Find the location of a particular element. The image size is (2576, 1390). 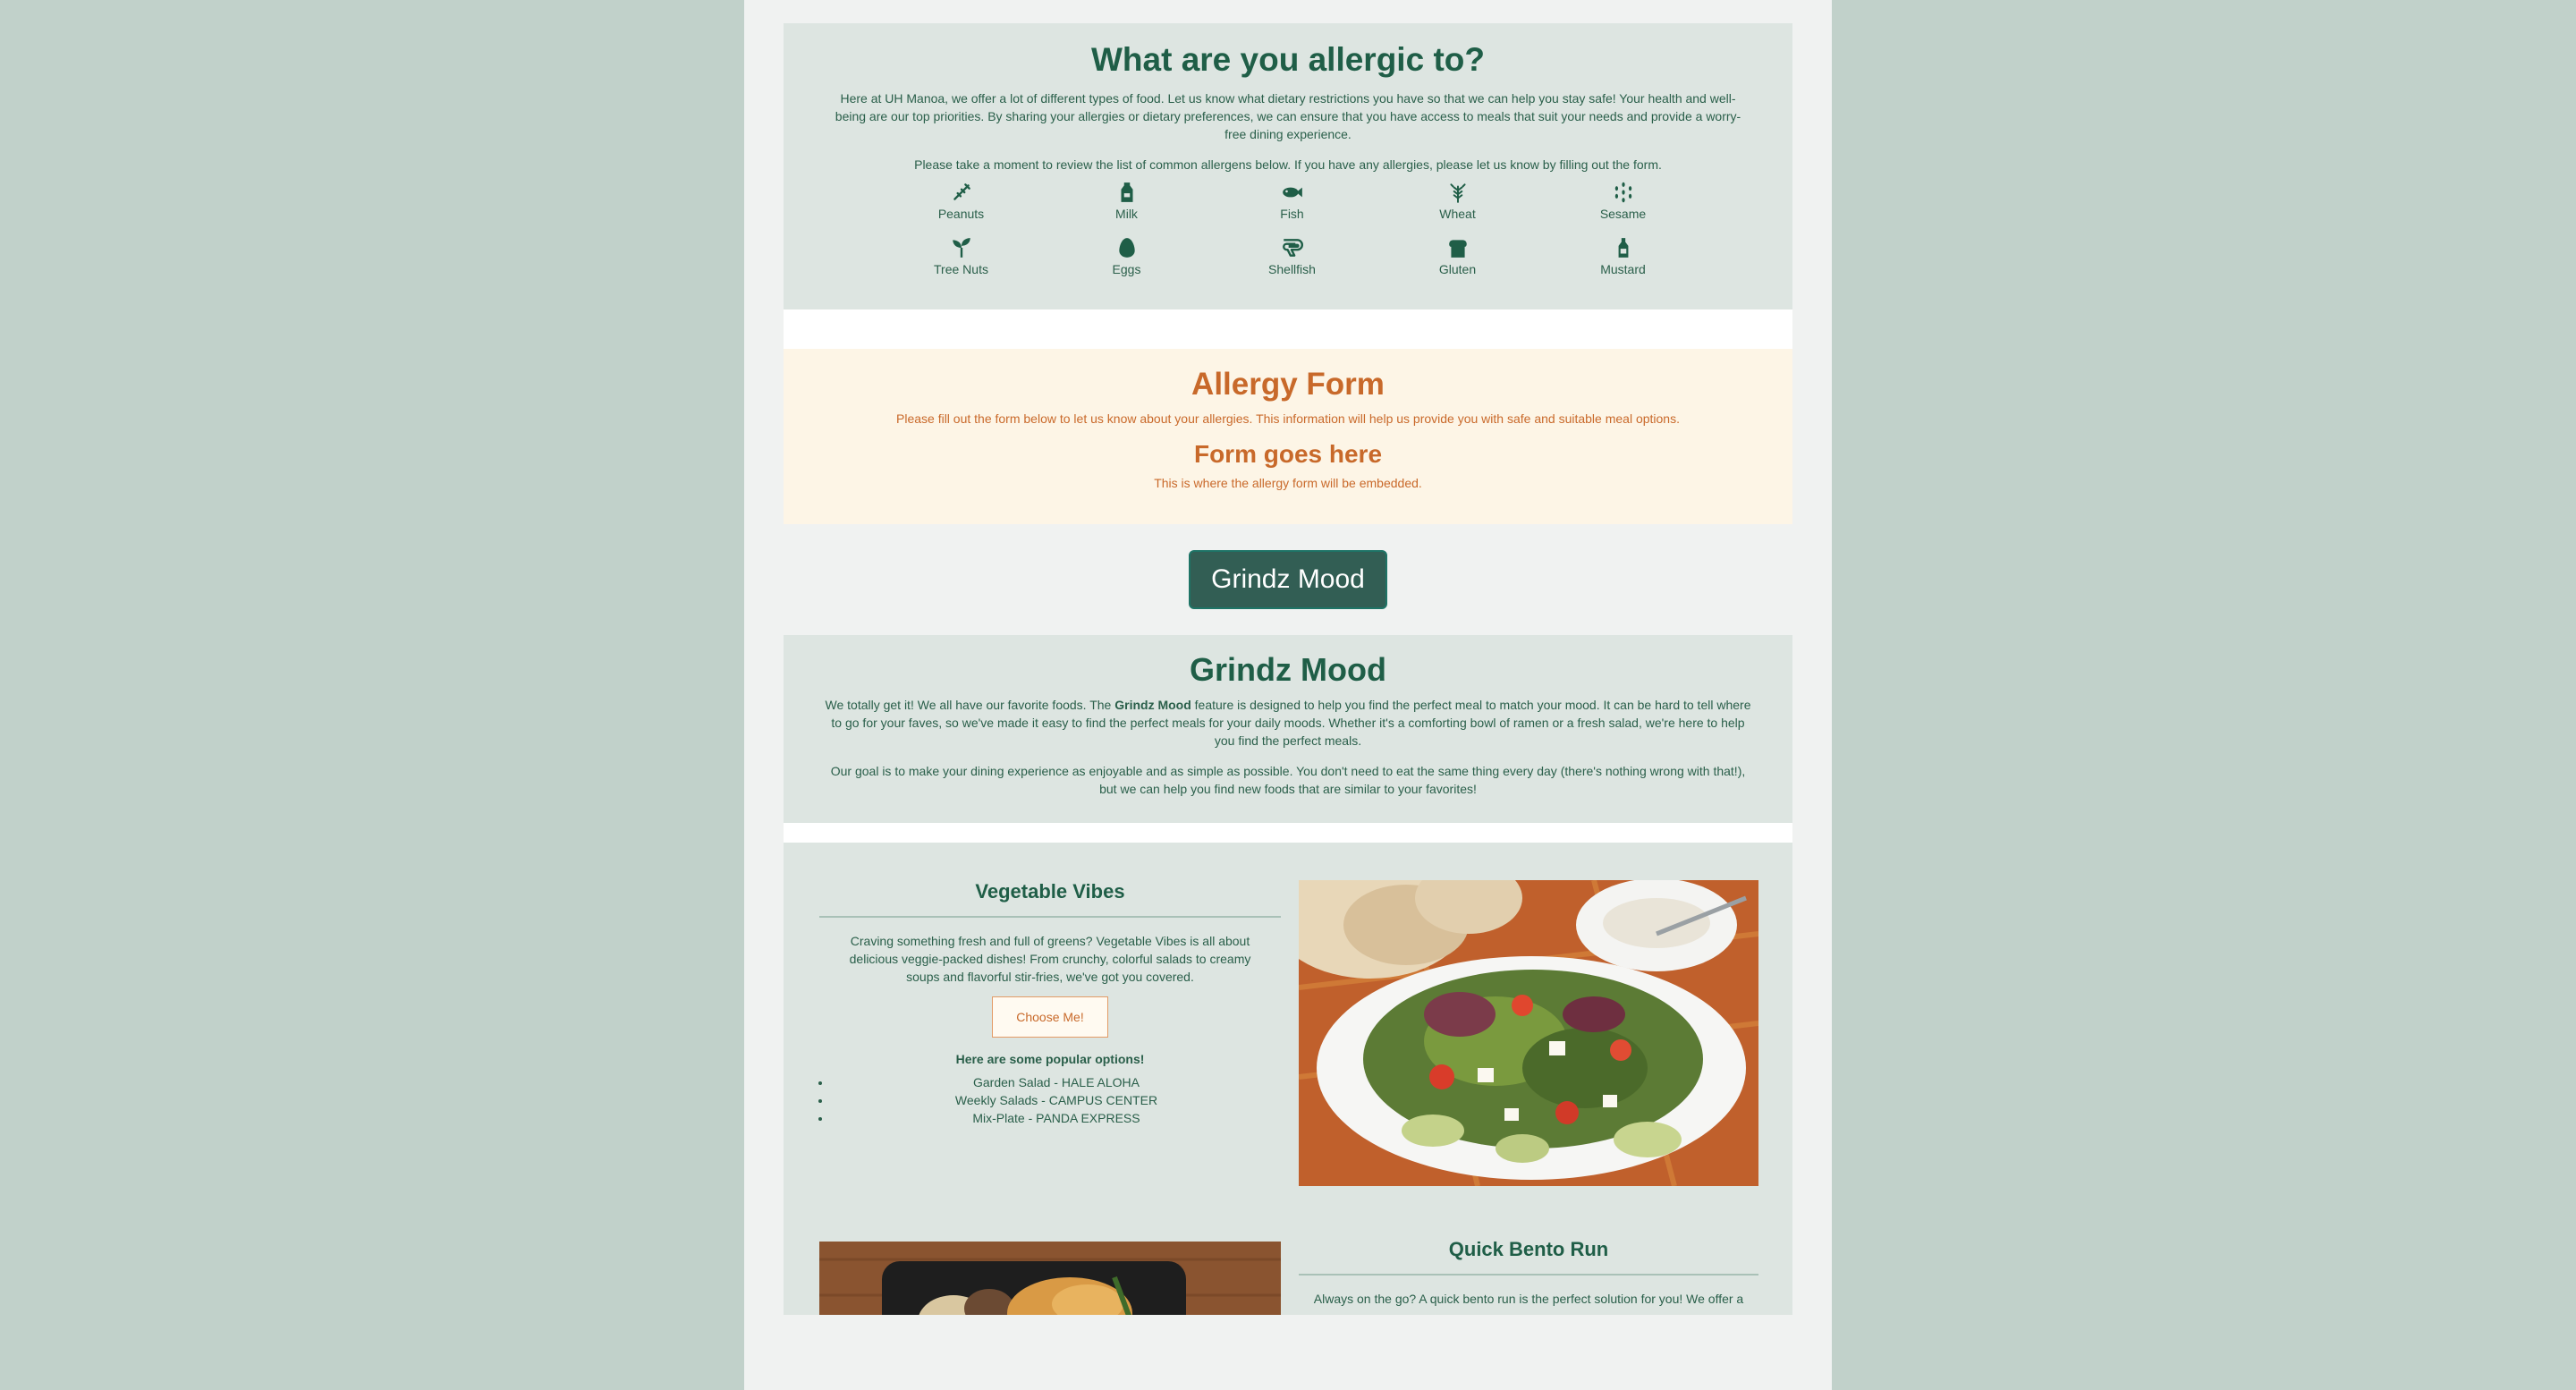

list-item: Garden Salad - HALE ALOHA is located at coordinates (1056, 1082).